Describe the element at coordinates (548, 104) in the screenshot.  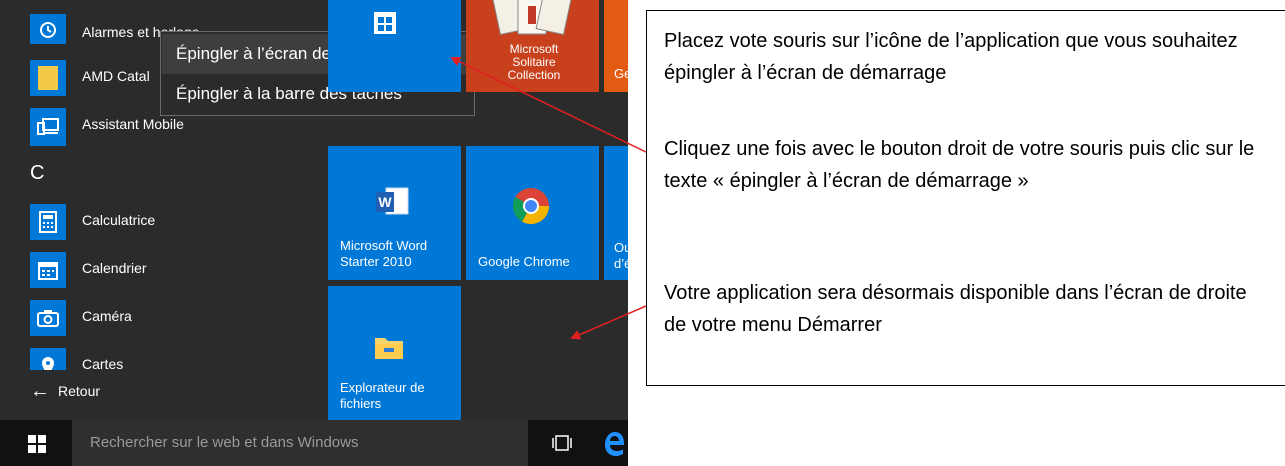
I see `arrow-to-menu-item` at that location.